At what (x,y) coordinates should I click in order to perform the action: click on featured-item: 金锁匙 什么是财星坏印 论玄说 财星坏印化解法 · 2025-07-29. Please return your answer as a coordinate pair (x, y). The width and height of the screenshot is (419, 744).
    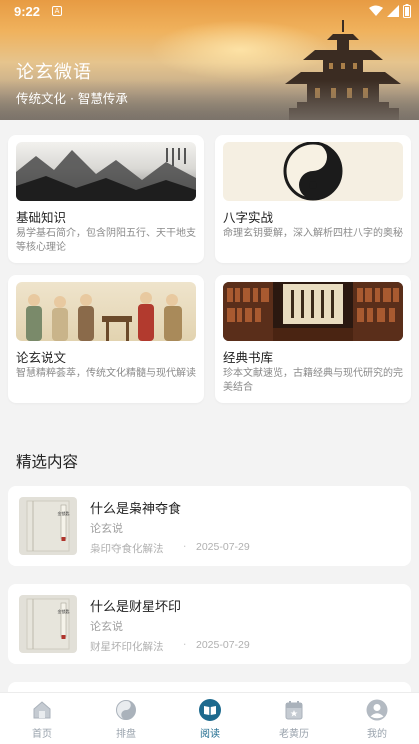
    Looking at the image, I should click on (209, 624).